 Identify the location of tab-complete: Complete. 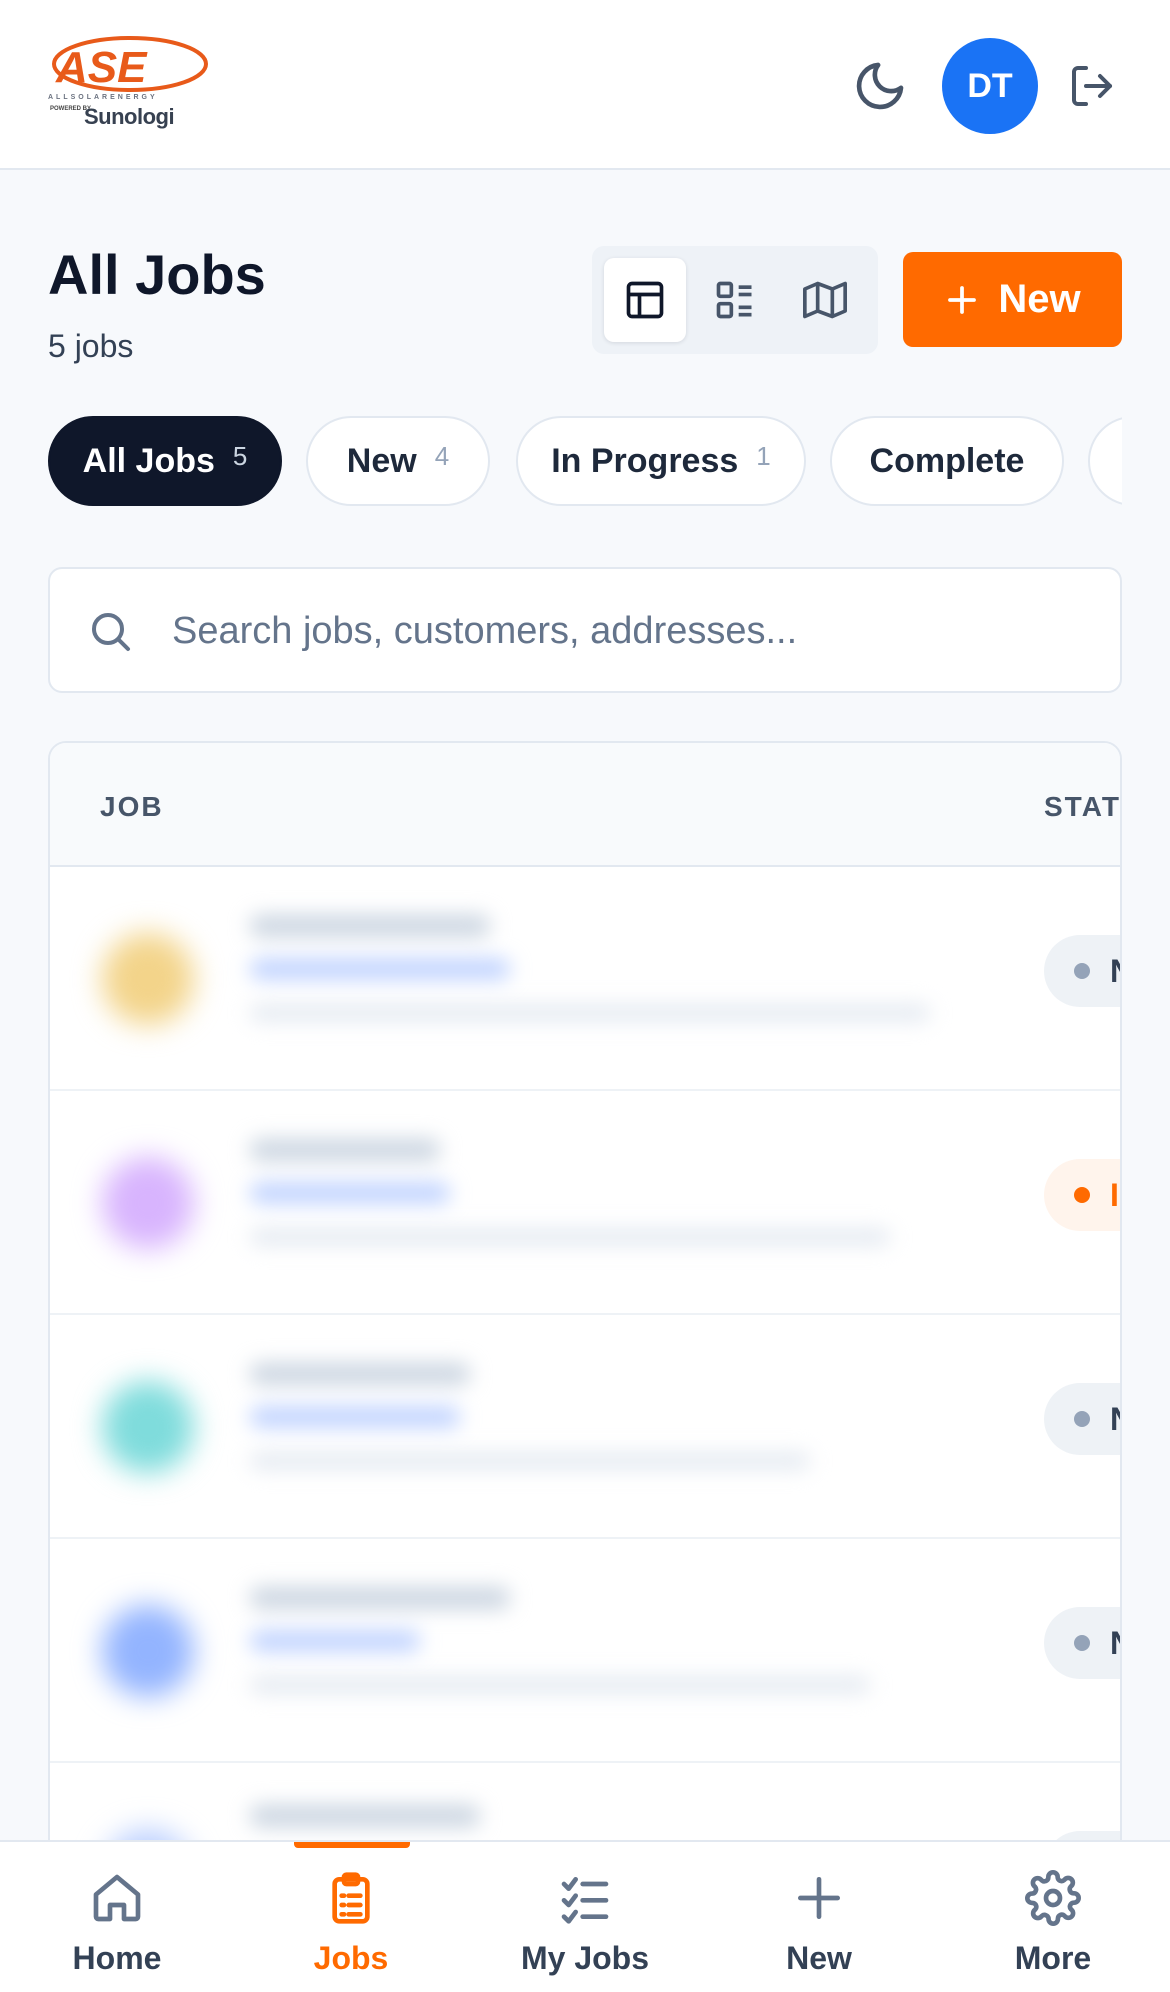
(947, 461).